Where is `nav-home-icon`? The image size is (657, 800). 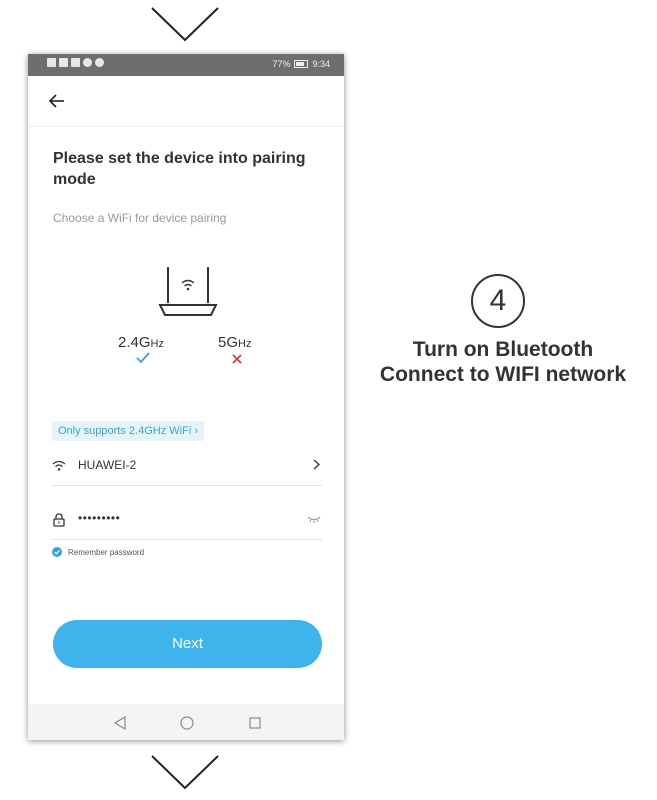 nav-home-icon is located at coordinates (187, 723).